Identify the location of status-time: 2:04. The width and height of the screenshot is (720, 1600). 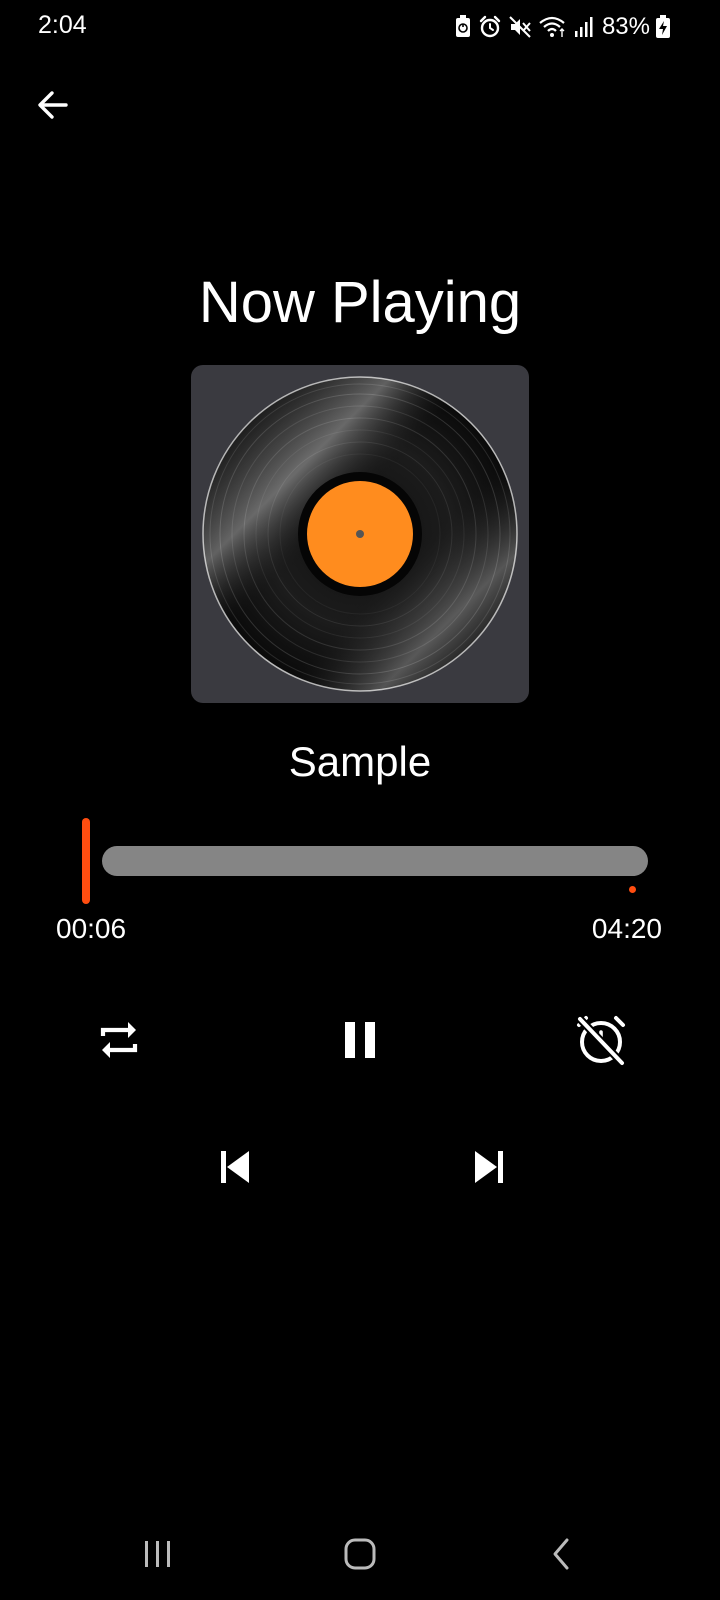
(62, 25).